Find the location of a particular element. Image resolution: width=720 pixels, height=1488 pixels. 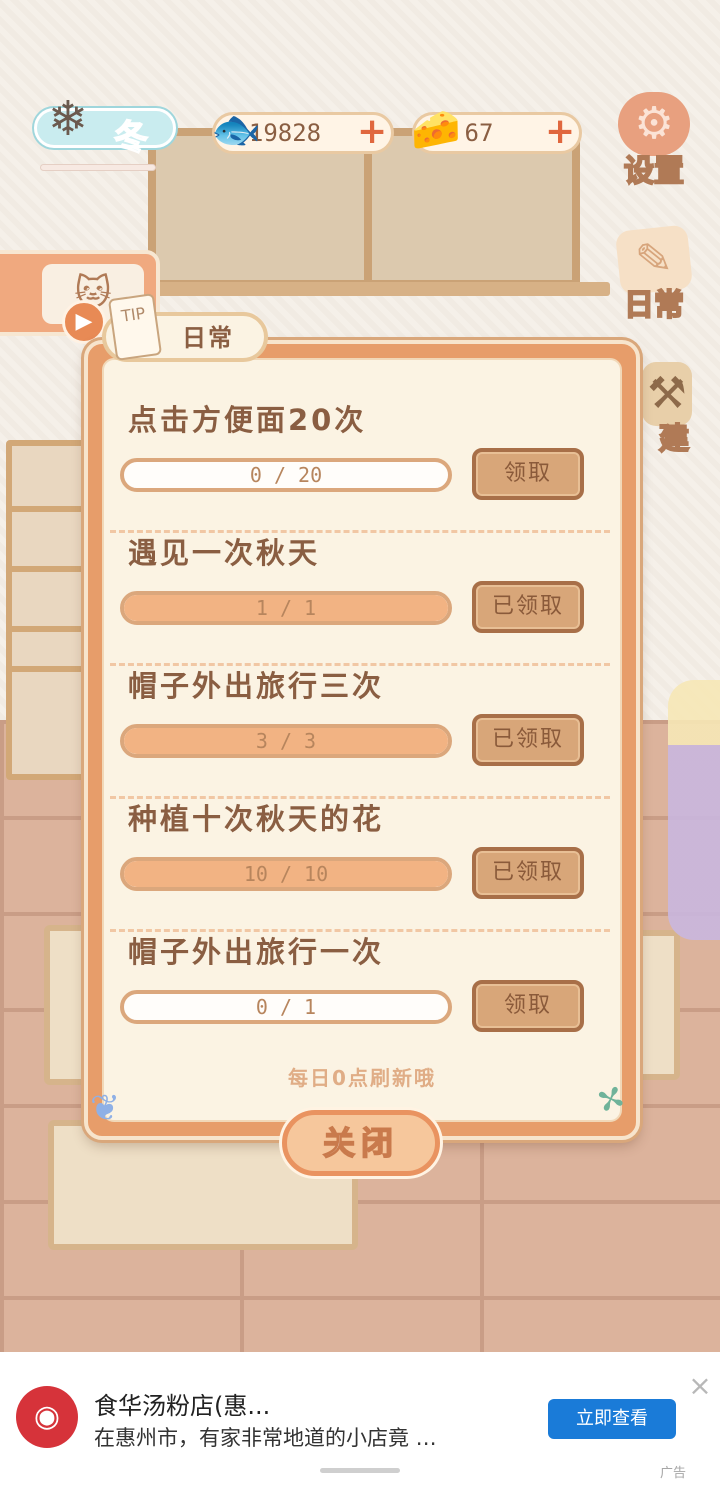

season-badge: ❄ 冬 is located at coordinates (102, 121).